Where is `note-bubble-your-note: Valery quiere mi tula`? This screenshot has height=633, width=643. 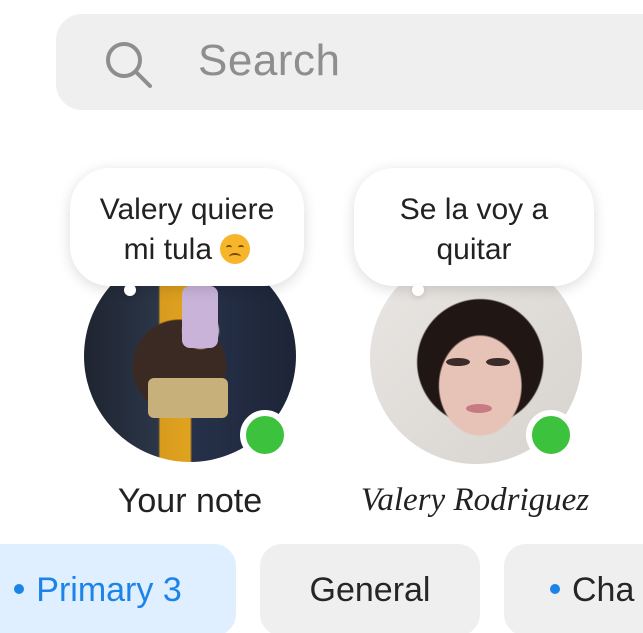 note-bubble-your-note: Valery quiere mi tula is located at coordinates (187, 232).